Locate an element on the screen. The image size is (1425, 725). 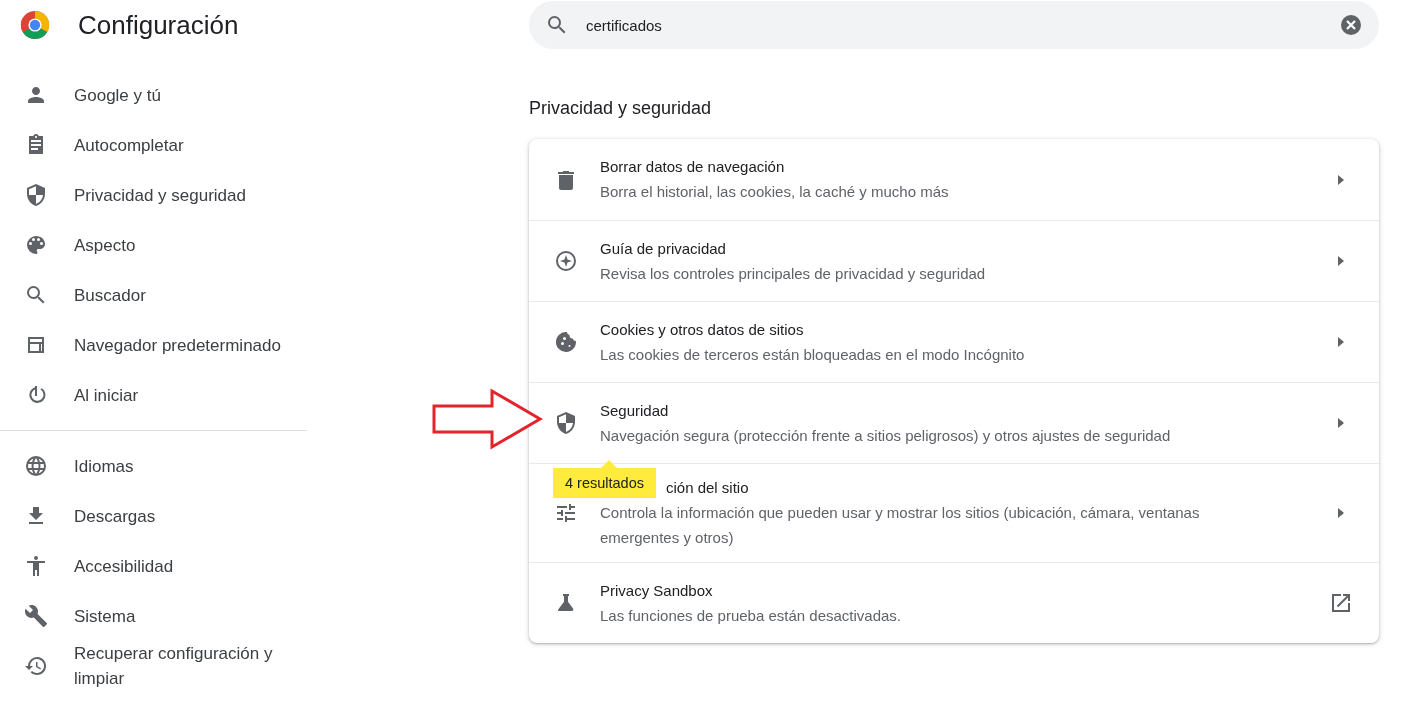
settings-row: Guía de privacidad Revisa los controles principales de privacidad y seguridad is located at coordinates (954, 260).